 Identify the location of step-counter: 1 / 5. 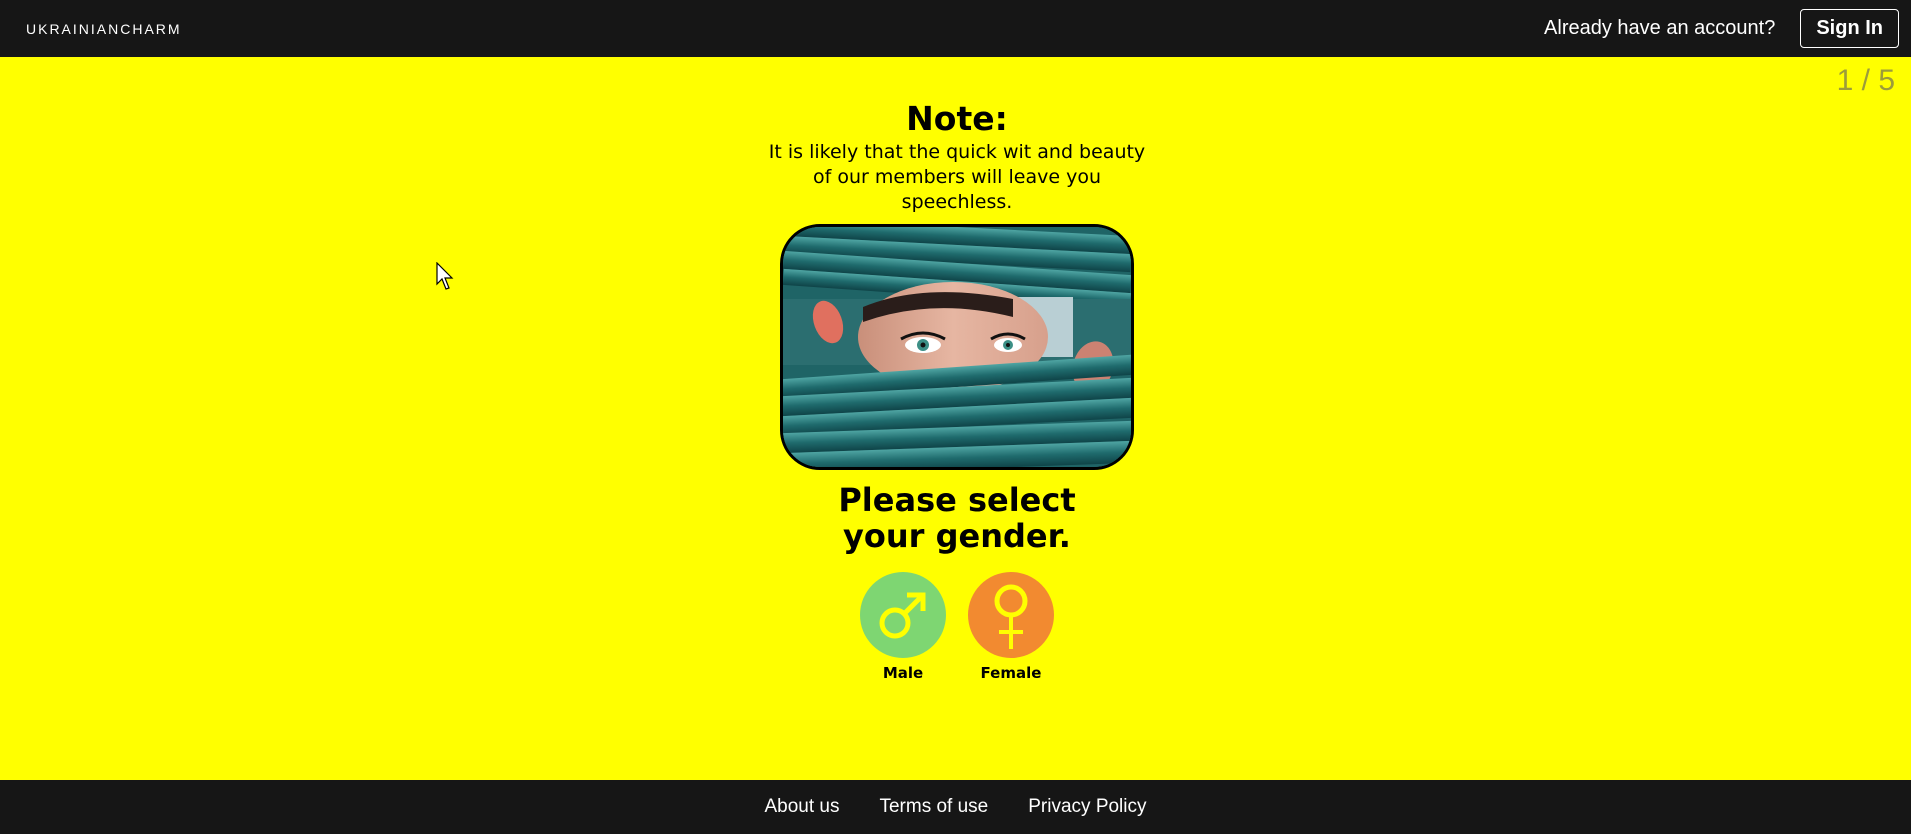
(1865, 80).